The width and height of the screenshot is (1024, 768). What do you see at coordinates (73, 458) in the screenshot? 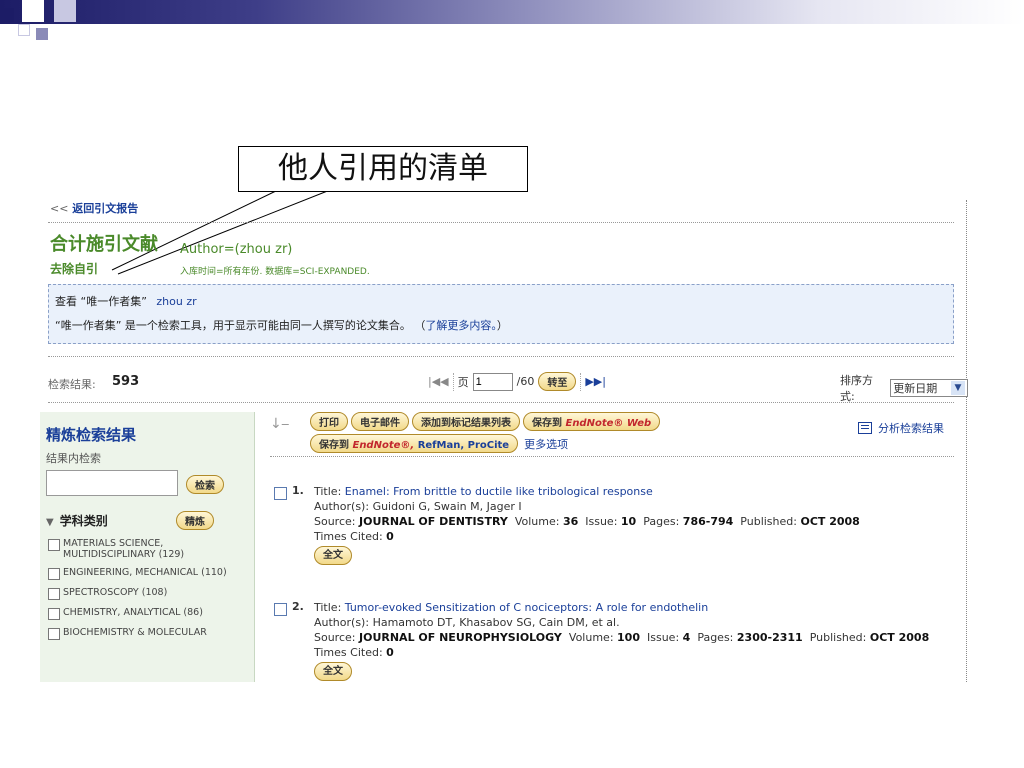
I see `search-within-label: 结果内检索` at bounding box center [73, 458].